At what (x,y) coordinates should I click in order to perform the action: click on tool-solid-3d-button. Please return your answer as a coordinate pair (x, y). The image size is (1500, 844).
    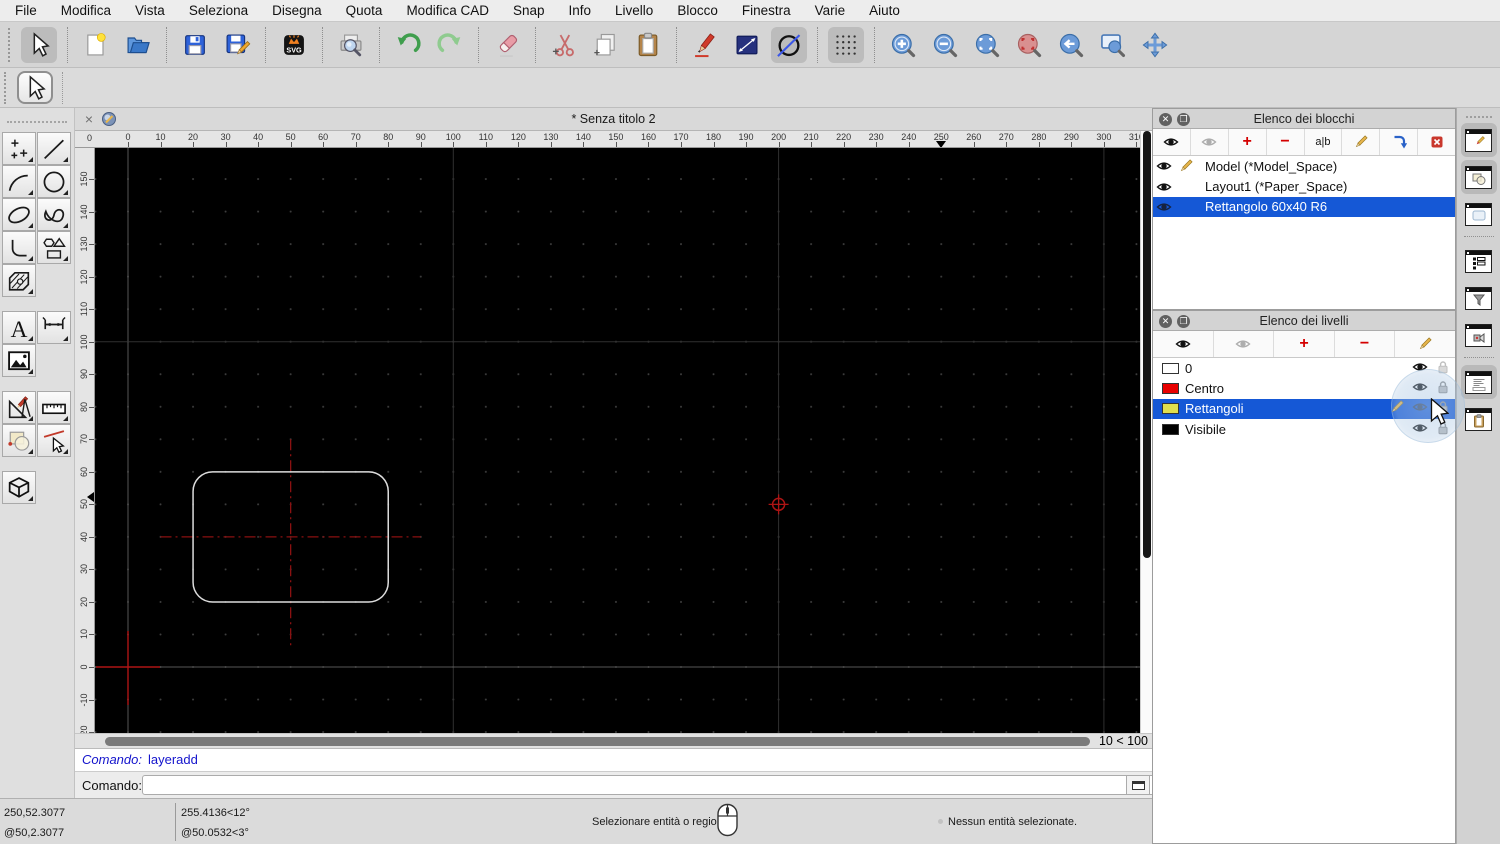
    Looking at the image, I should click on (19, 487).